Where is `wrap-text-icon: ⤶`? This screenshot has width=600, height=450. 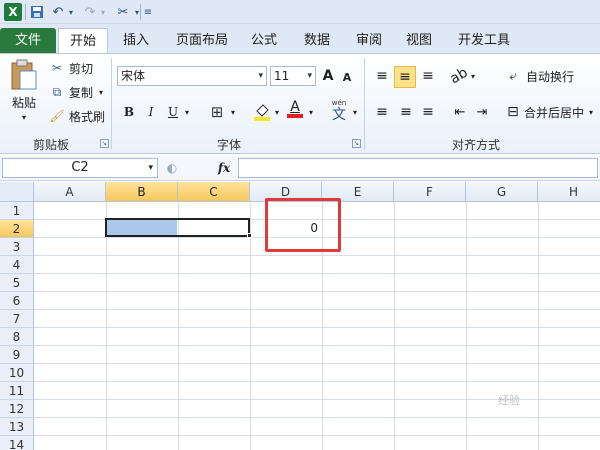
wrap-text-icon: ⤶ is located at coordinates (513, 76).